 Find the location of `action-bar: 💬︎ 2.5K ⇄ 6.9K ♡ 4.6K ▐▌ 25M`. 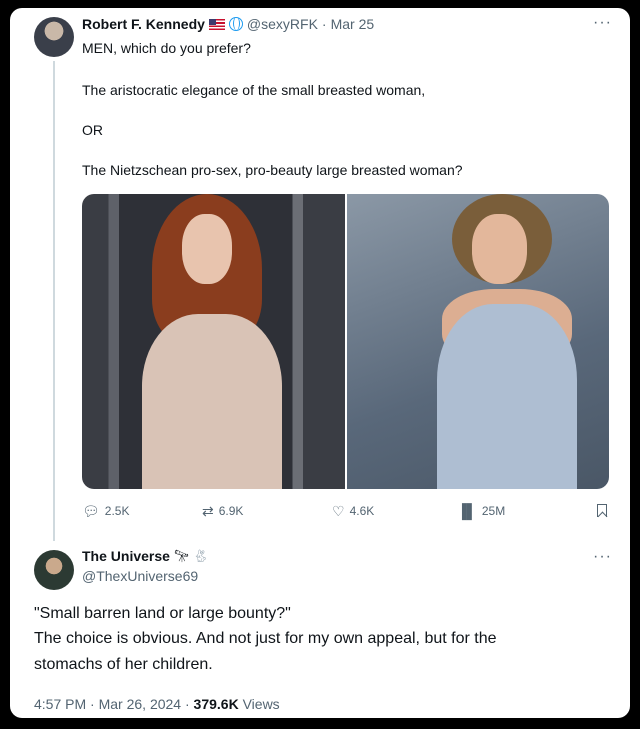

action-bar: 💬︎ 2.5K ⇄ 6.9K ♡ 4.6K ▐▌ 25M is located at coordinates (344, 514).